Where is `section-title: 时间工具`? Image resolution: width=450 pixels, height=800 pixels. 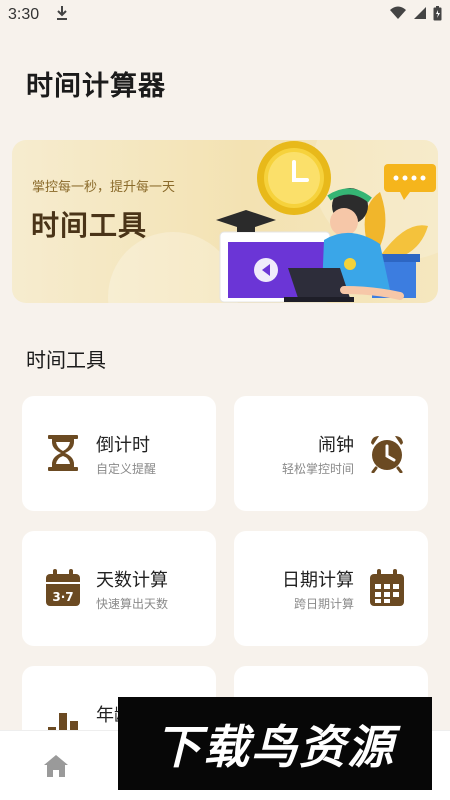 section-title: 时间工具 is located at coordinates (66, 360).